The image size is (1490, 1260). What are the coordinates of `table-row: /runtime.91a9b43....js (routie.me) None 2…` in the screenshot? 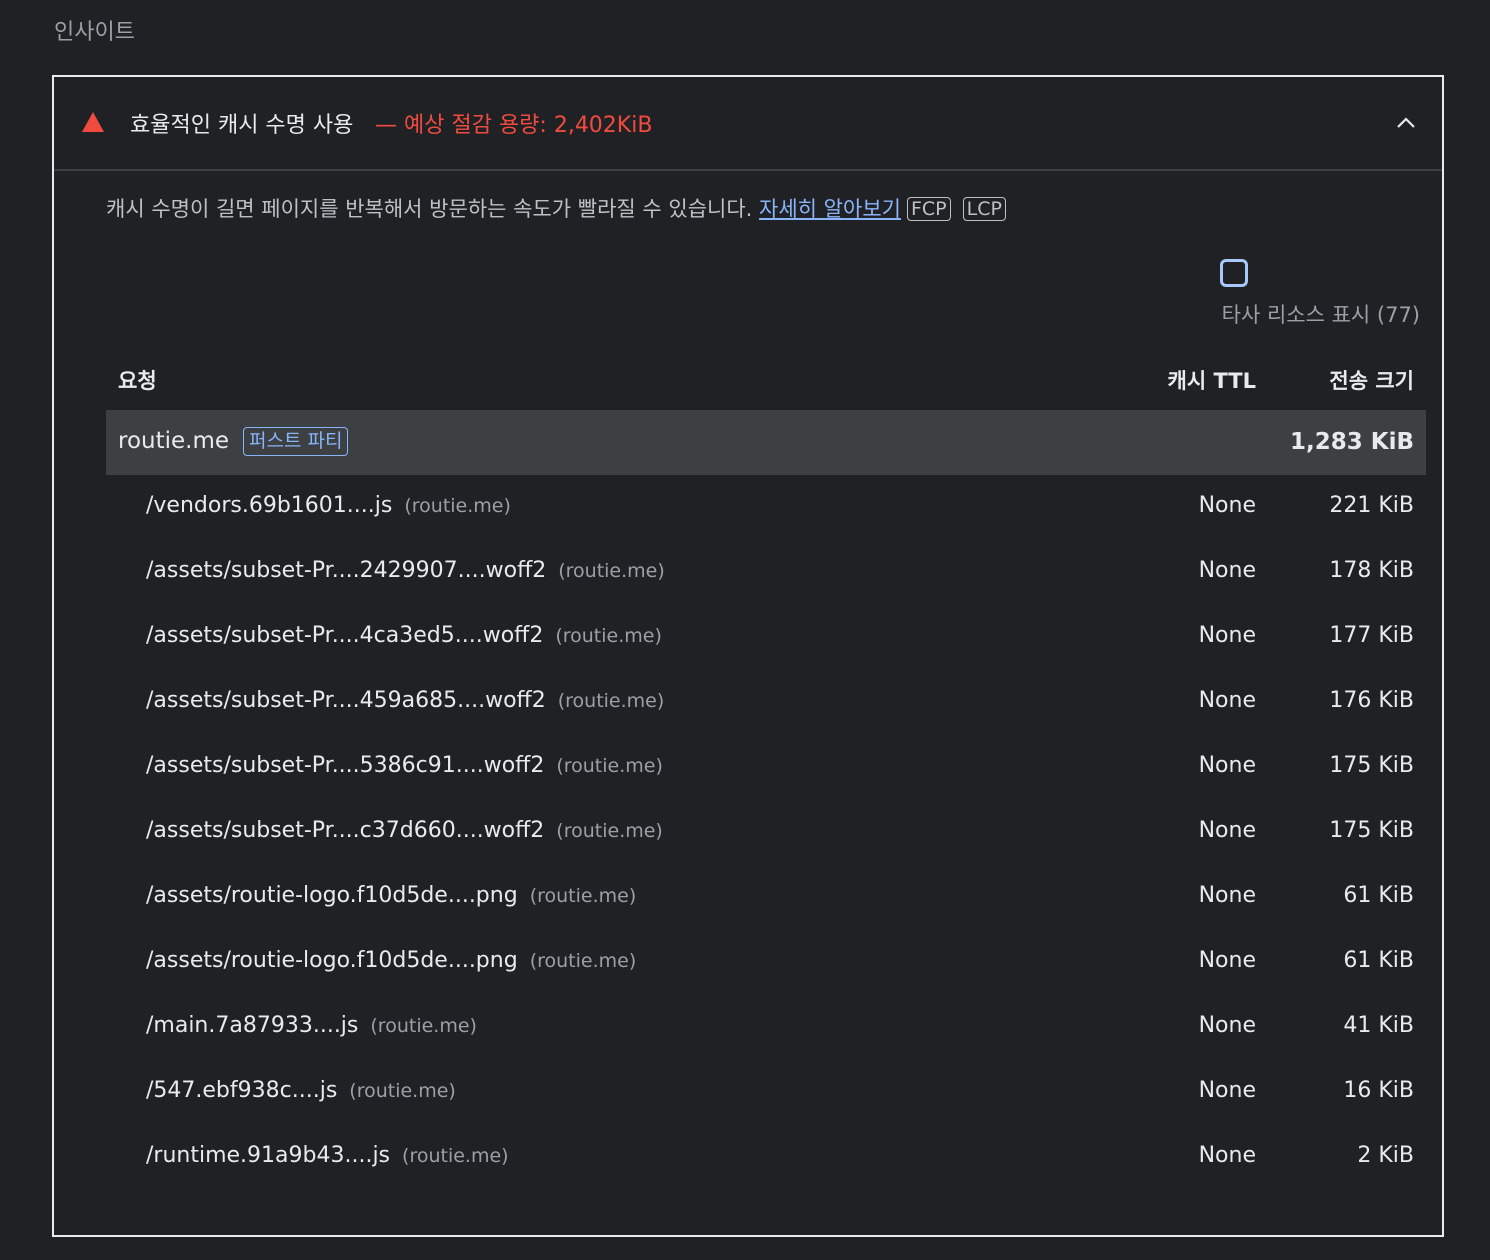 It's located at (766, 1157).